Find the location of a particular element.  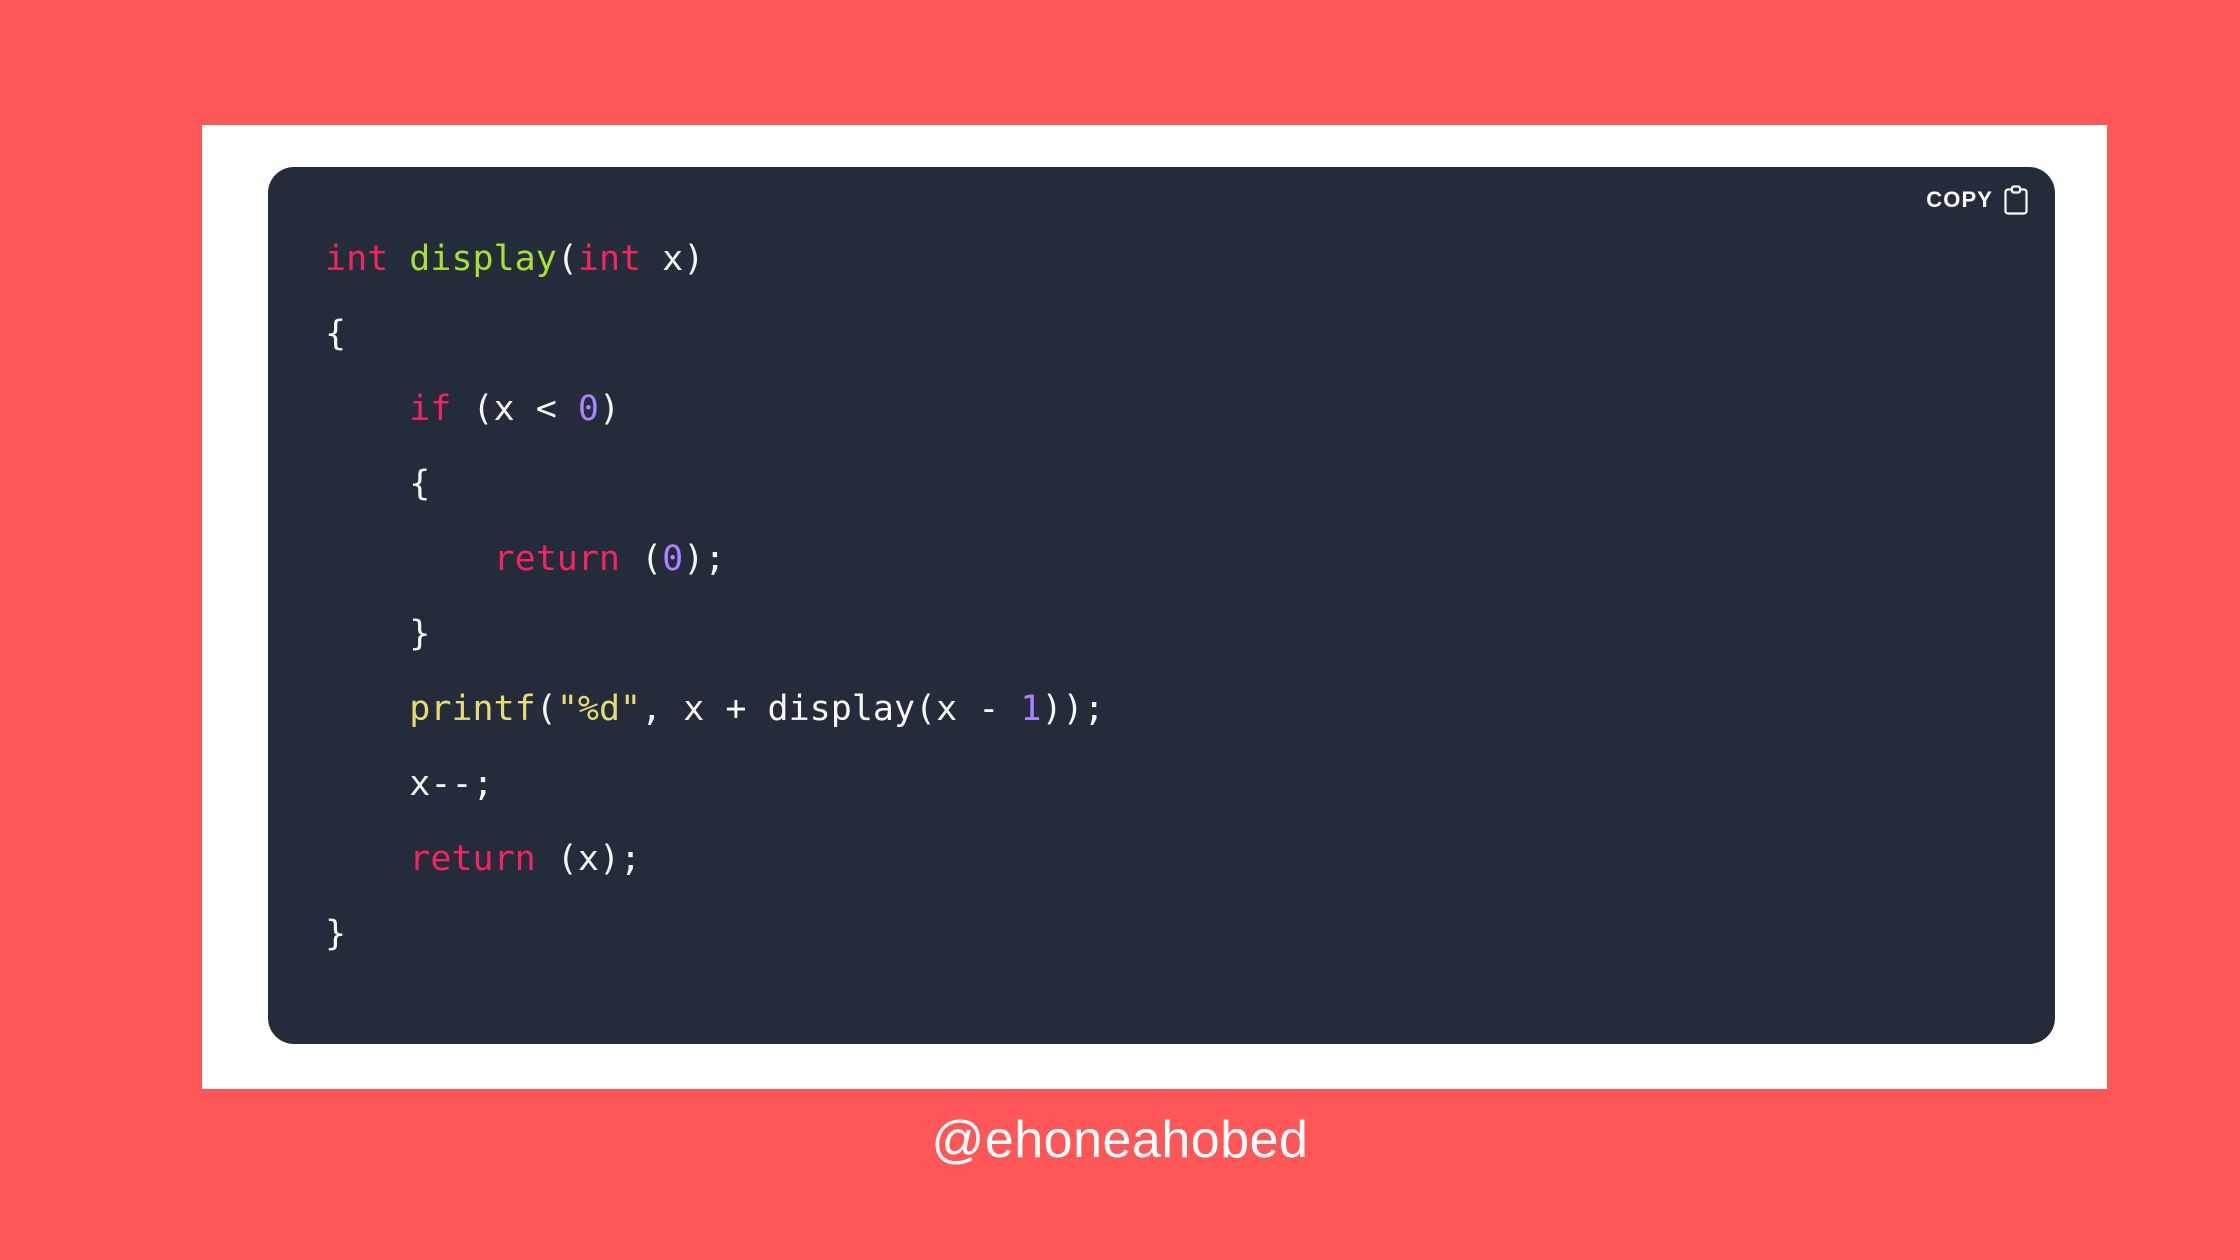

copy-button: COPY is located at coordinates (1977, 200).